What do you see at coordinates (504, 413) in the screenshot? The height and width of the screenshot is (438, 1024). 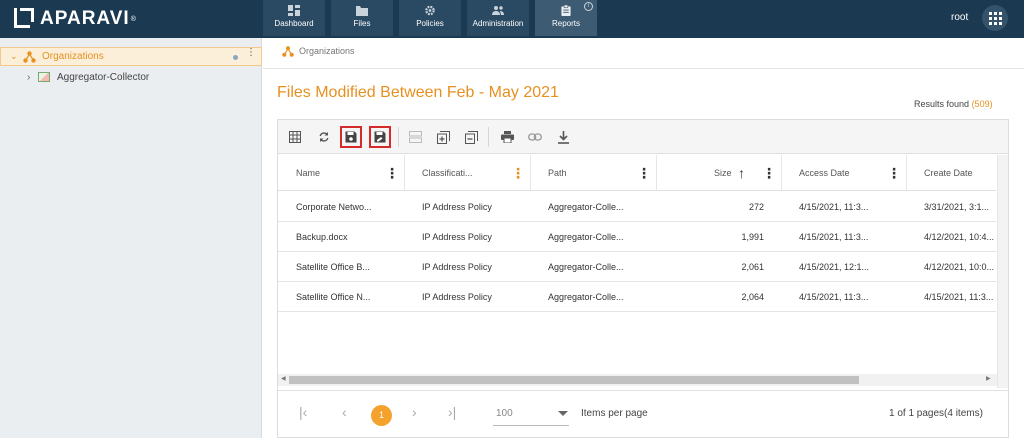 I see `items-per-page-select: 100` at bounding box center [504, 413].